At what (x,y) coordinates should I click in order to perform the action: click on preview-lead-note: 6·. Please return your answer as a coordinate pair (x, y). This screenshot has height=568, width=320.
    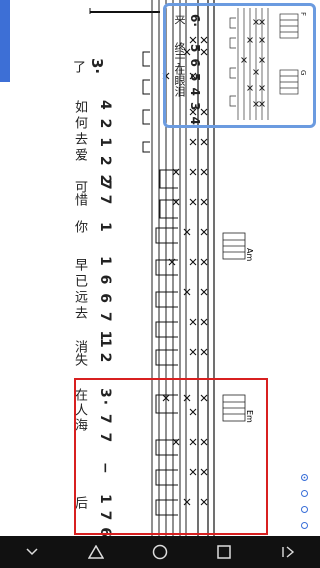
    Looking at the image, I should click on (195, 20).